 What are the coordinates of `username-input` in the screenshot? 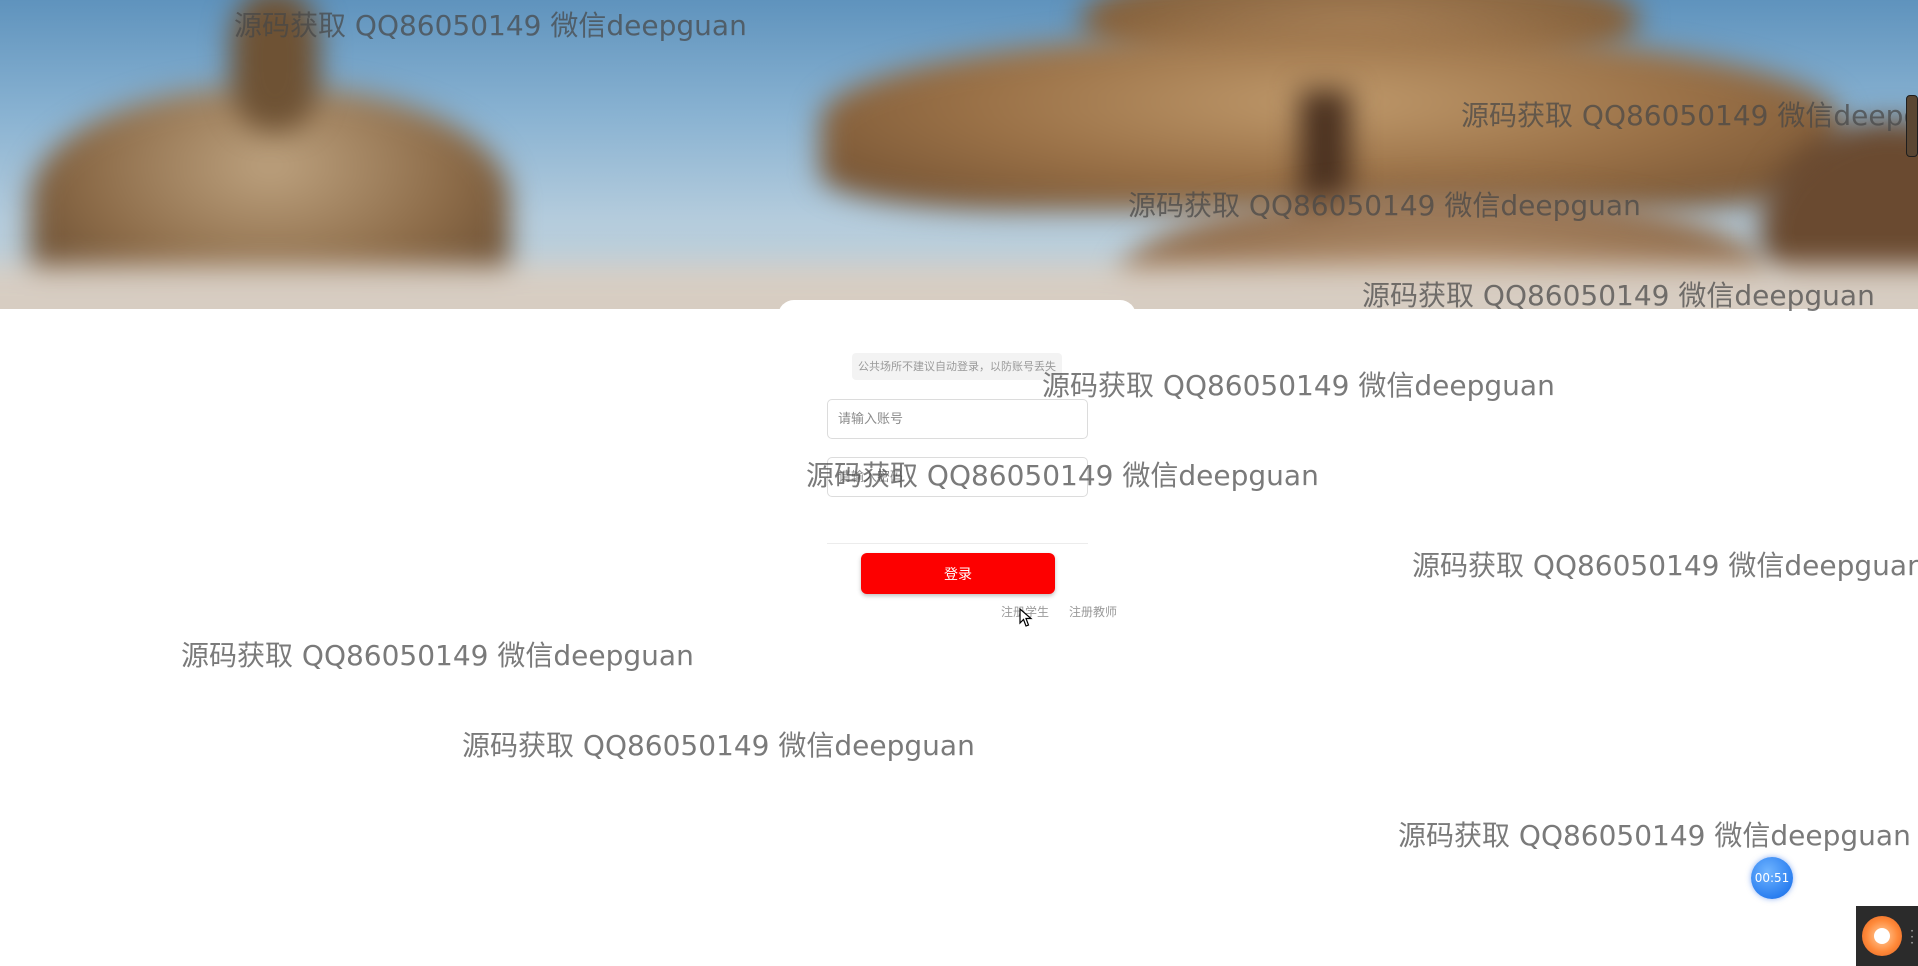 It's located at (957, 419).